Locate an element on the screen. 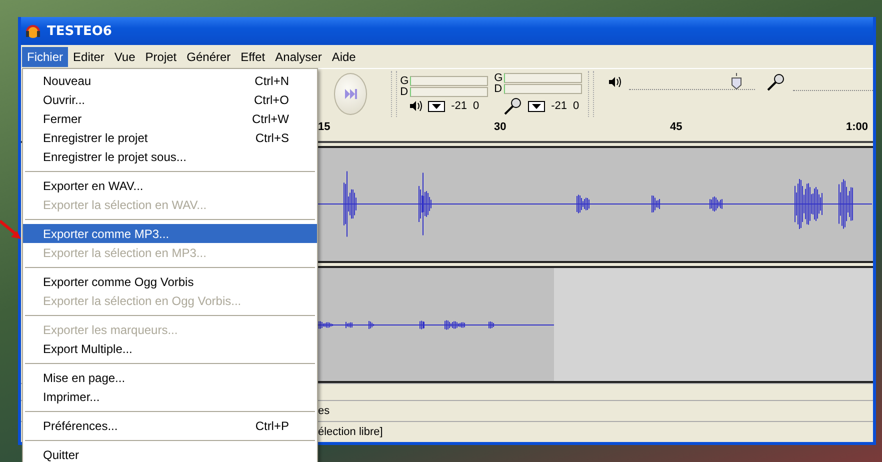 The width and height of the screenshot is (882, 462). slider-thumb is located at coordinates (736, 81).